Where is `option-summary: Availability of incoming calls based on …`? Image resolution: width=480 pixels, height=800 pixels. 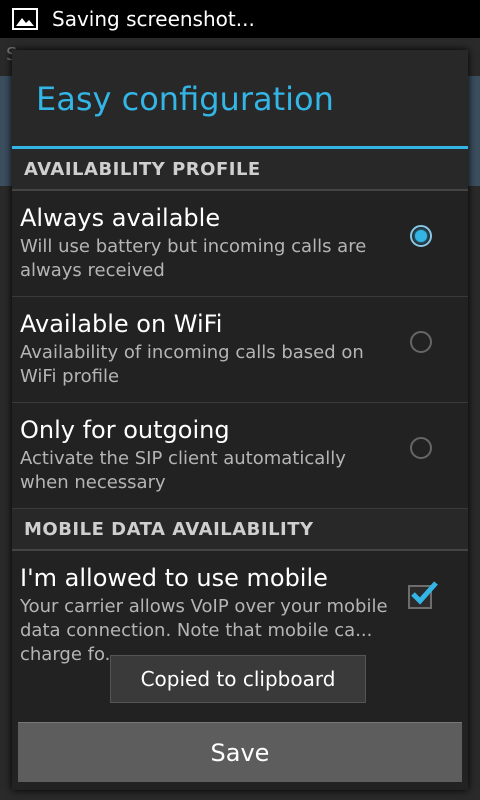
option-summary: Availability of incoming calls based on … is located at coordinates (192, 364).